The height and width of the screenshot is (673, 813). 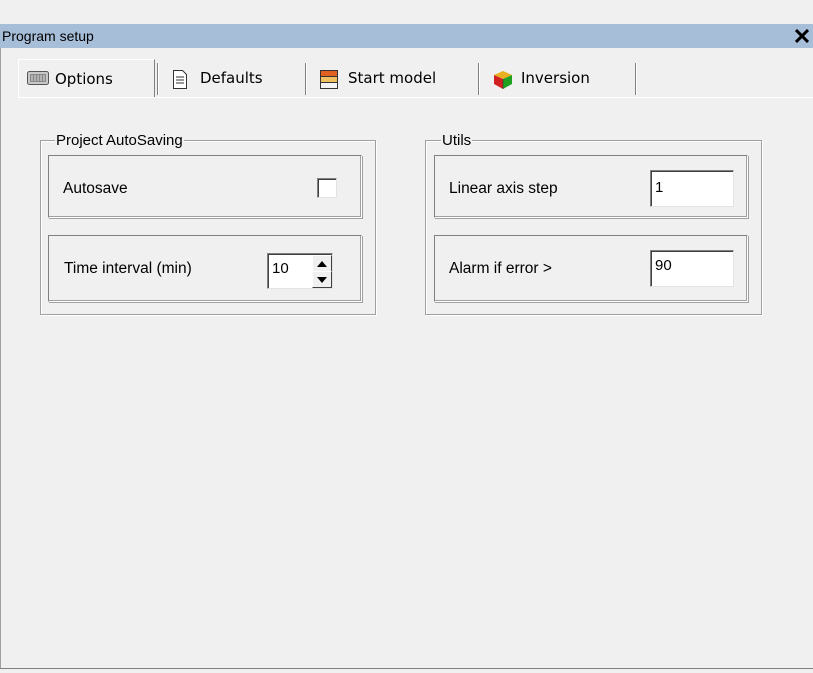 I want to click on time-interval-value: 10, so click(x=280, y=268).